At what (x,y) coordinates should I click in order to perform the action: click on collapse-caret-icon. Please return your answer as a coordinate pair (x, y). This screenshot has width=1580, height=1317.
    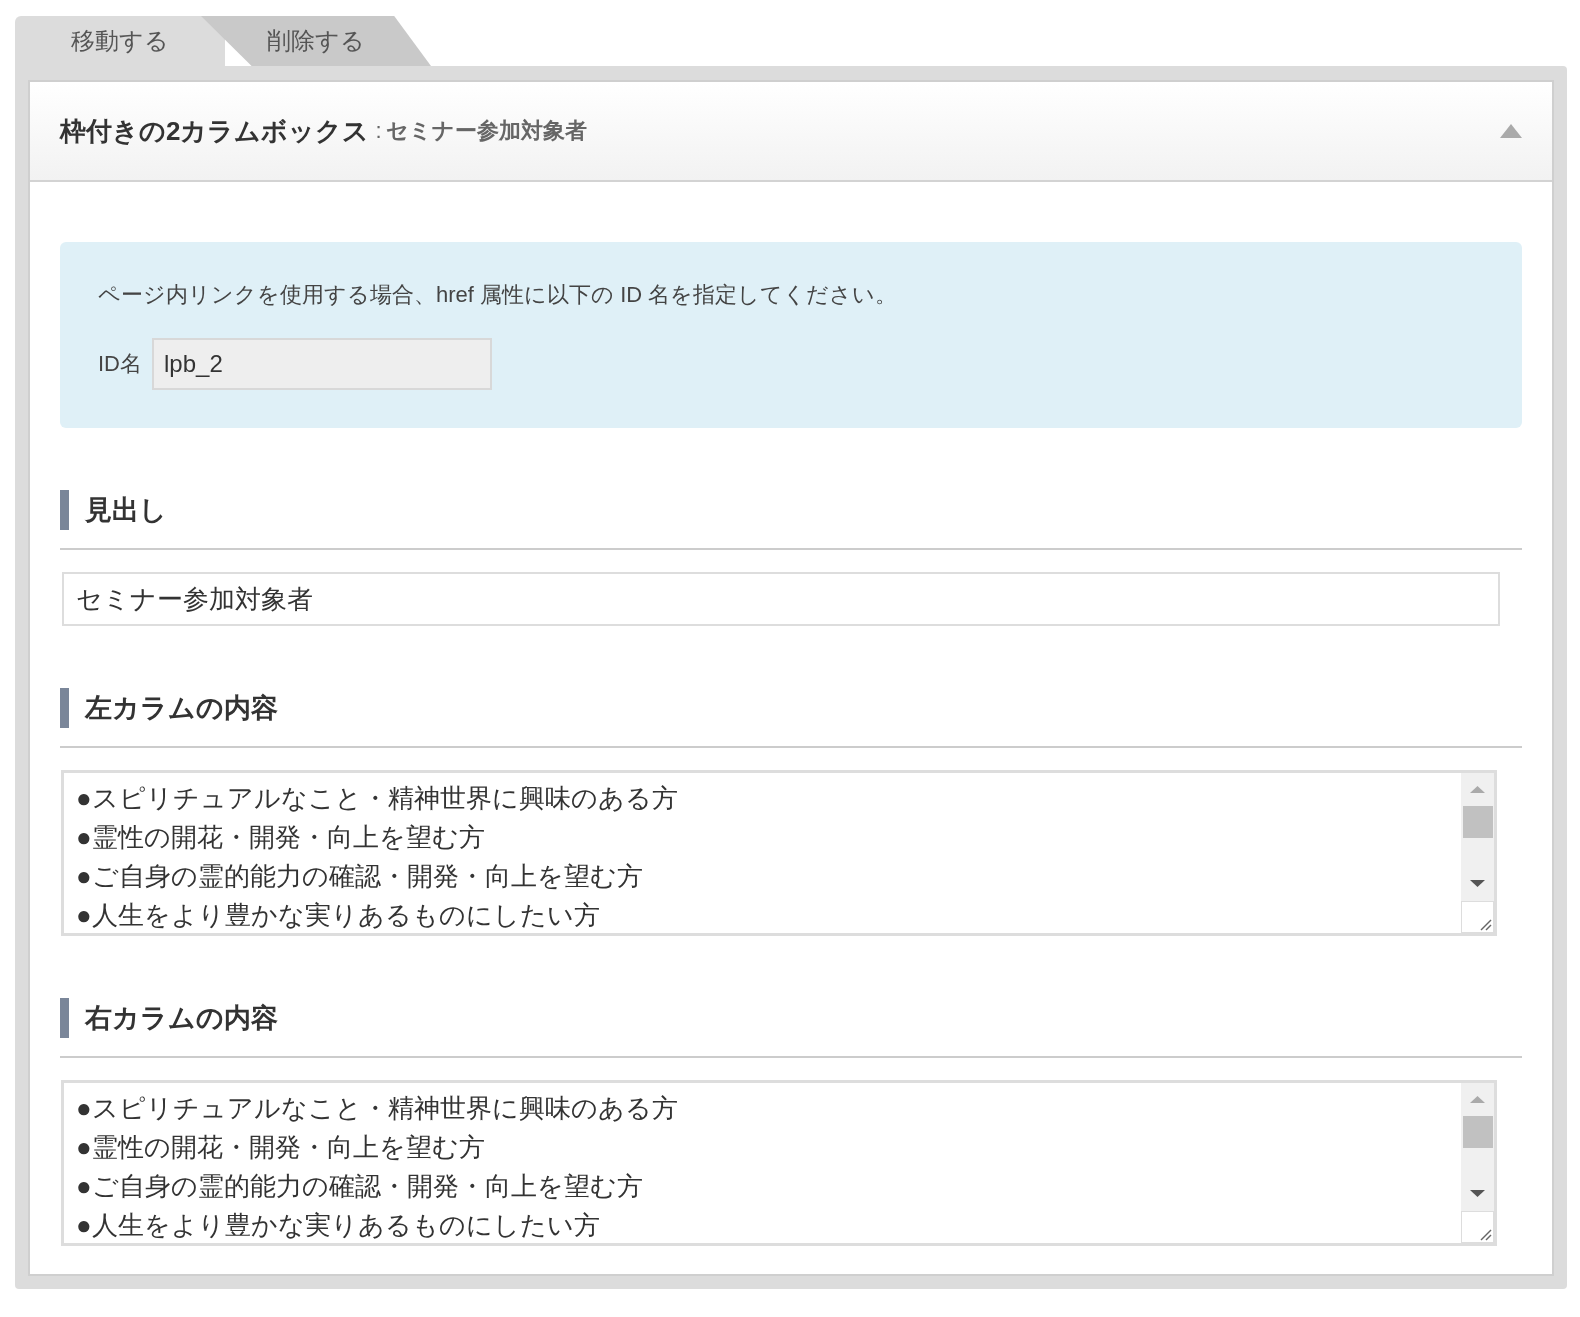
    Looking at the image, I should click on (1511, 131).